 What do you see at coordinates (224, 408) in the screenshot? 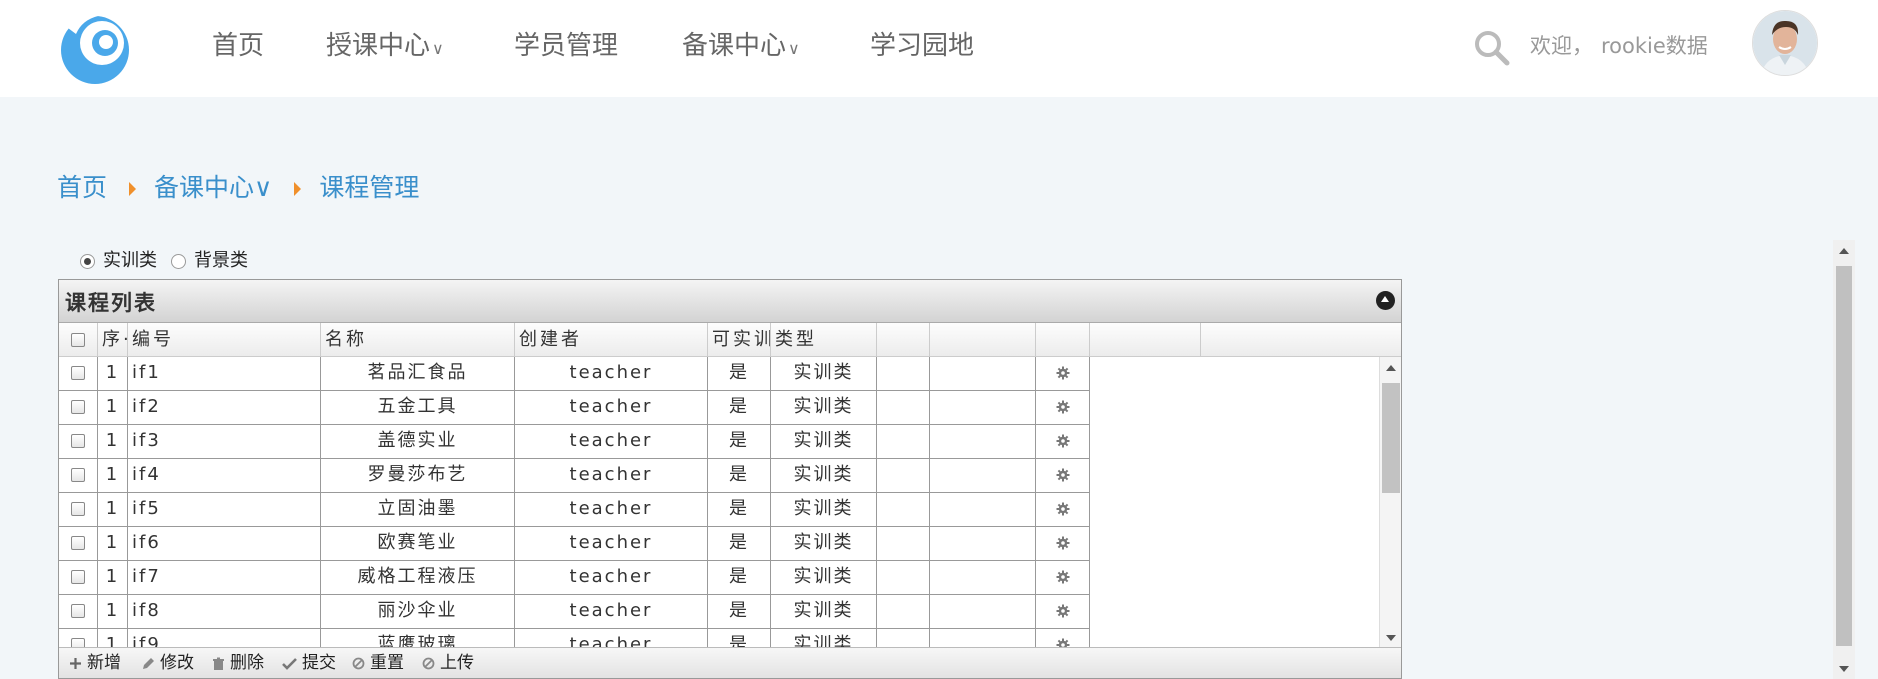
I see `row-code: if2` at bounding box center [224, 408].